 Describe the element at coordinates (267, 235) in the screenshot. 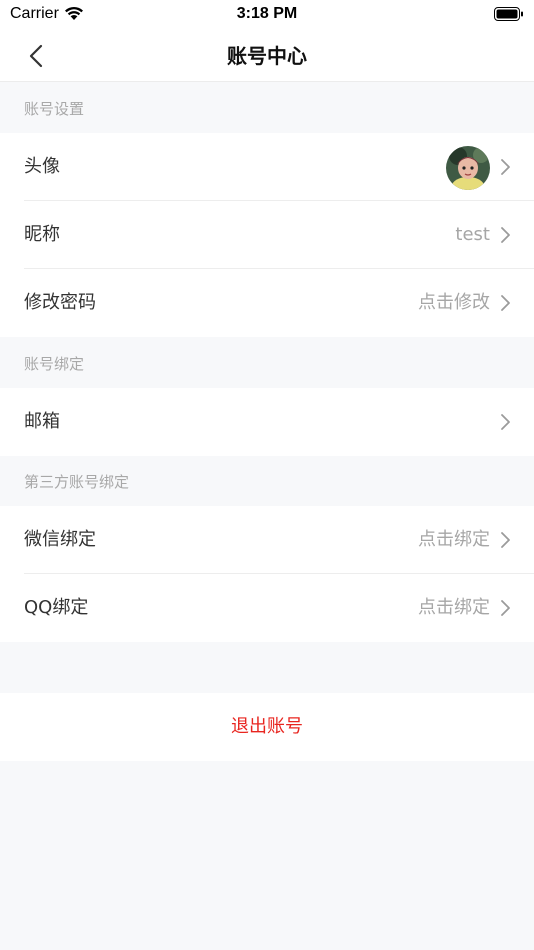

I see `nickname-row: 昵称 test` at that location.